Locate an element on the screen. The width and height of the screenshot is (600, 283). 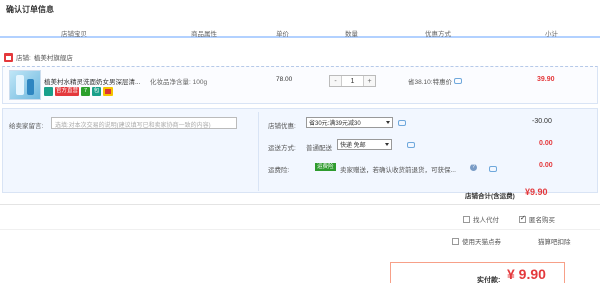
insurance-label: 运费险: is located at coordinates (279, 170).